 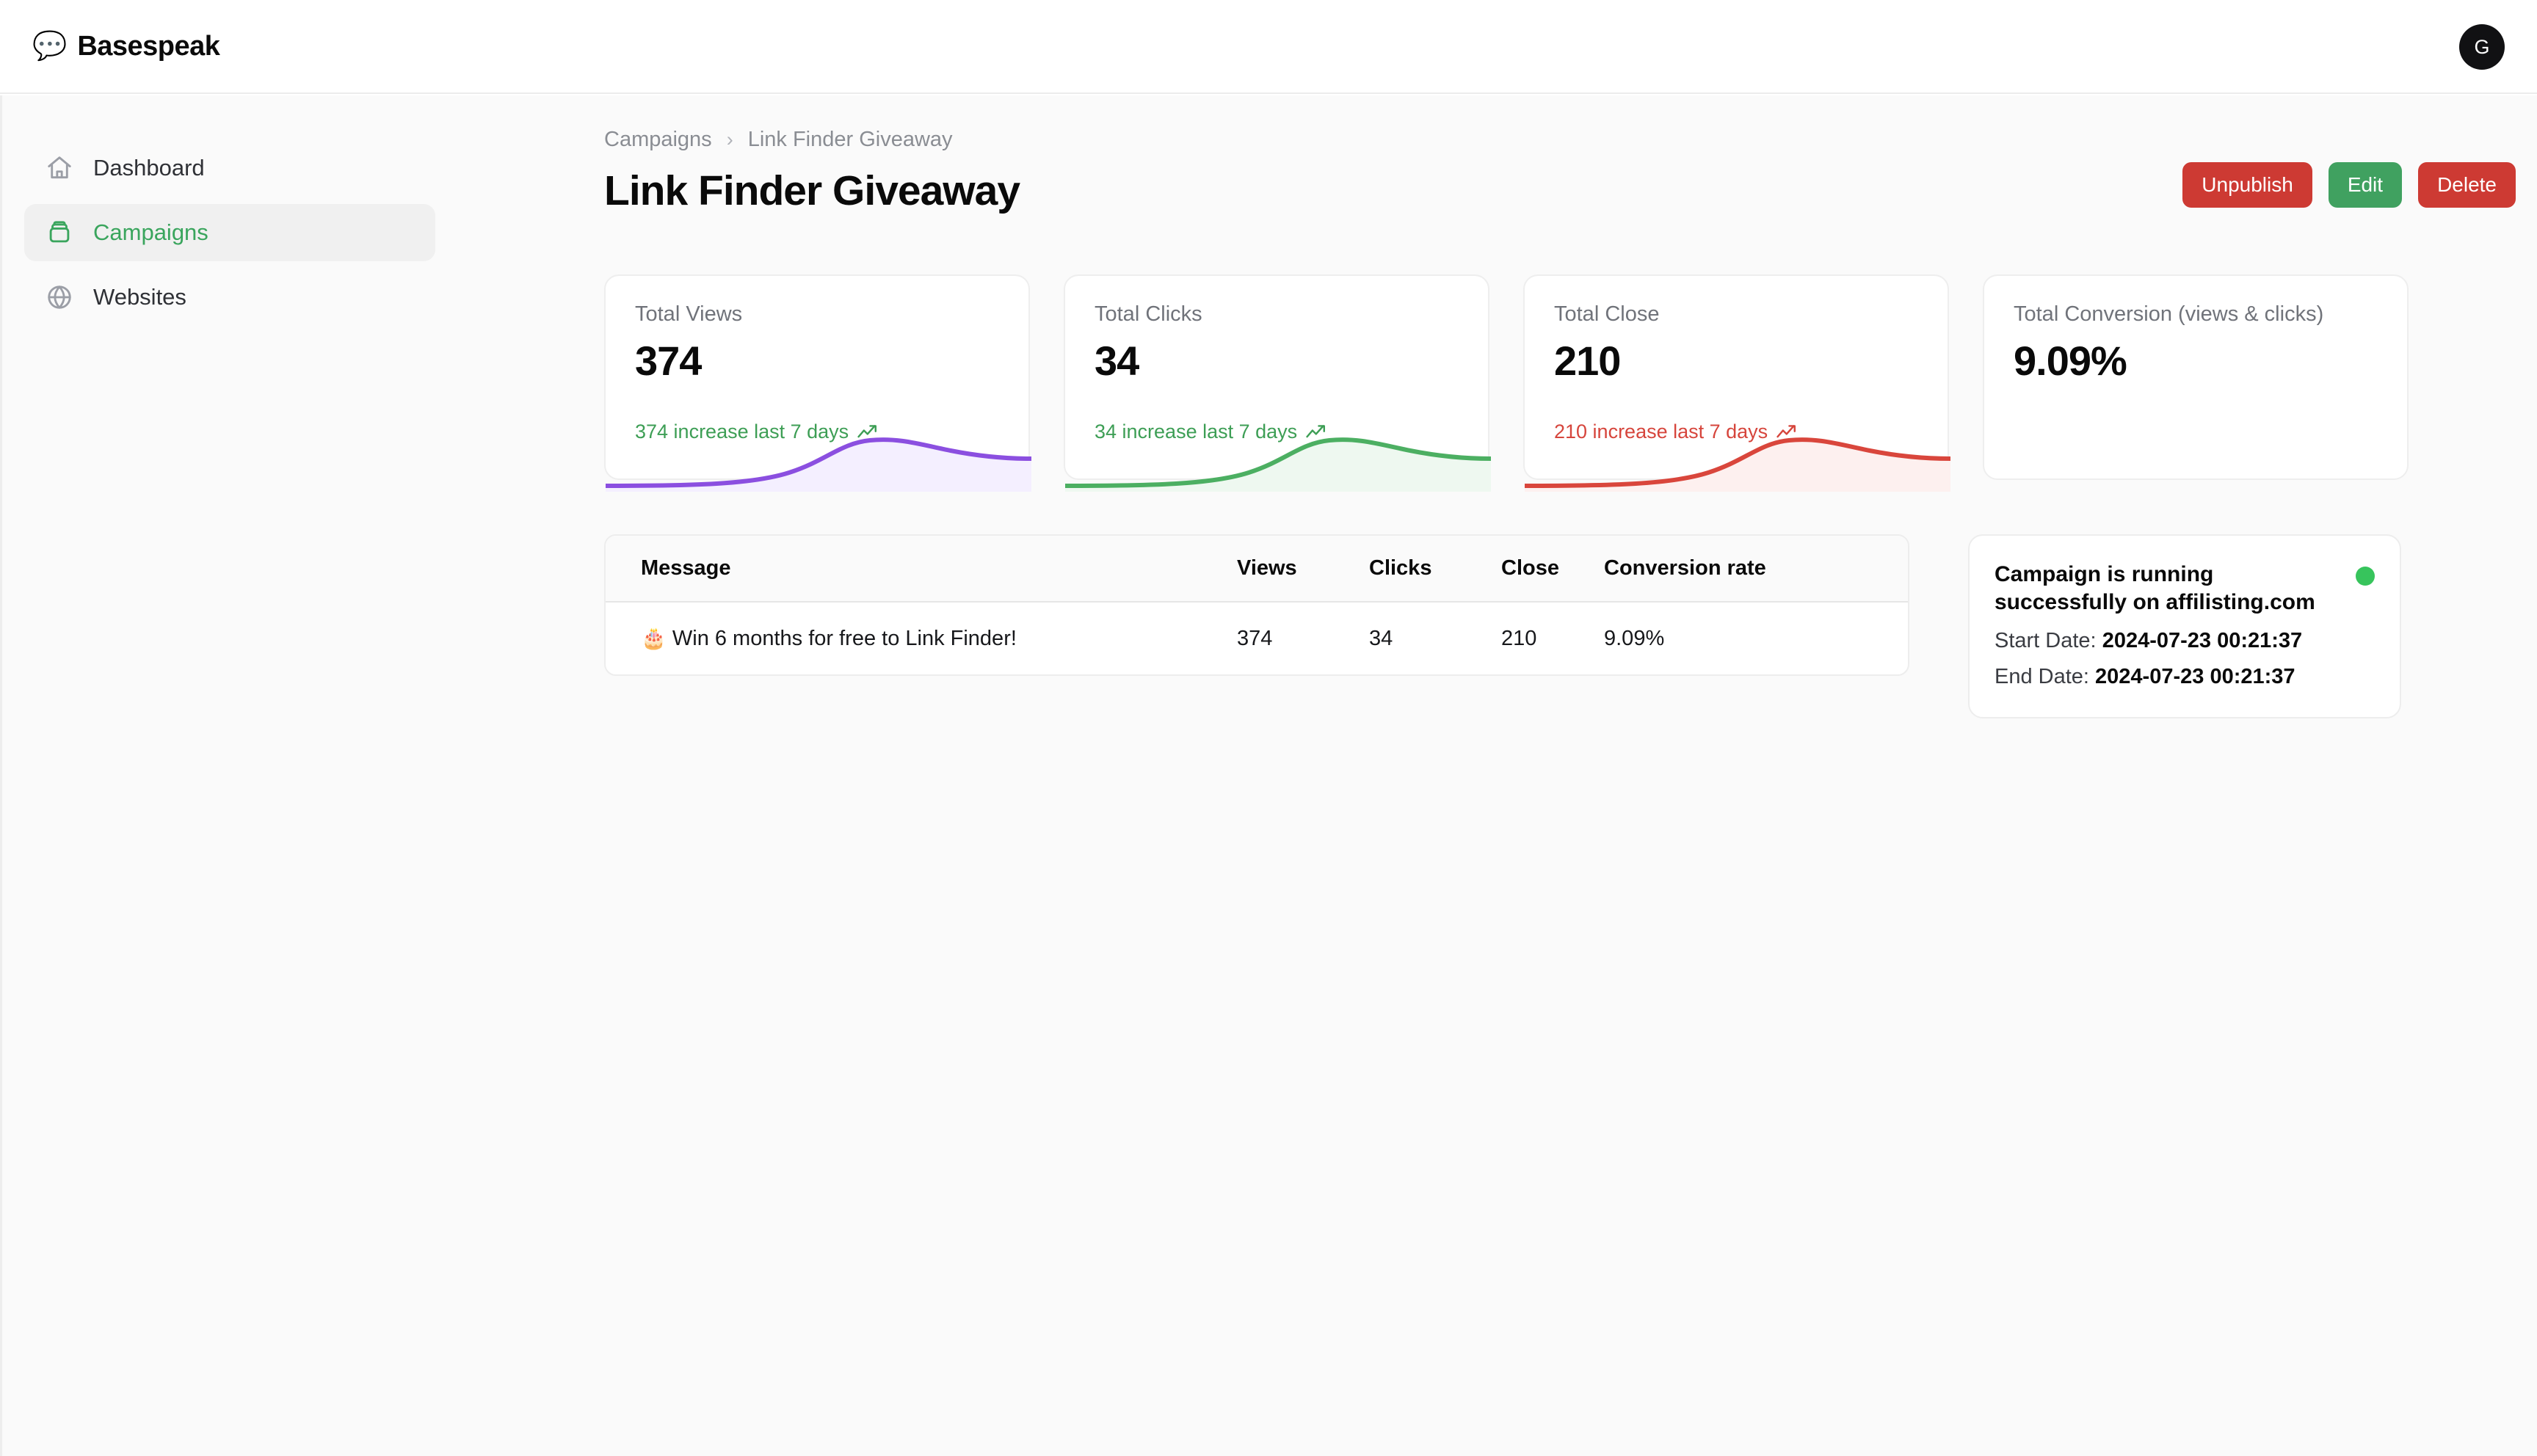 What do you see at coordinates (1519, 638) in the screenshot?
I see `cell-close: 210` at bounding box center [1519, 638].